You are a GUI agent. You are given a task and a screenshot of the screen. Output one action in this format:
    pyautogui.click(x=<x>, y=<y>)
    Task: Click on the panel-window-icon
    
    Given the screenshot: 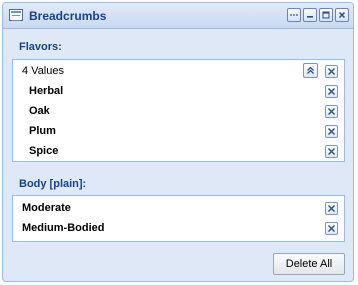 What is the action you would take?
    pyautogui.click(x=16, y=15)
    